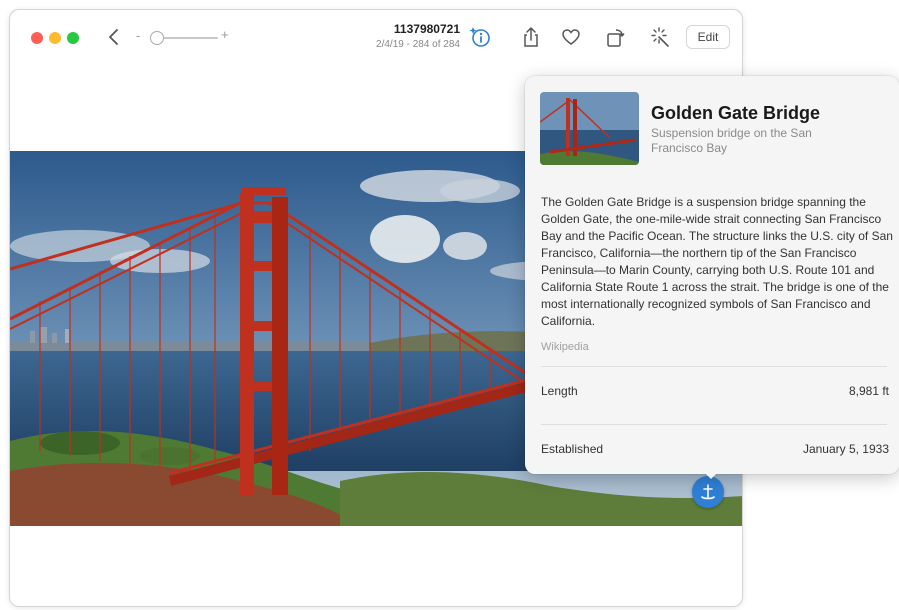  I want to click on back-icon, so click(113, 37).